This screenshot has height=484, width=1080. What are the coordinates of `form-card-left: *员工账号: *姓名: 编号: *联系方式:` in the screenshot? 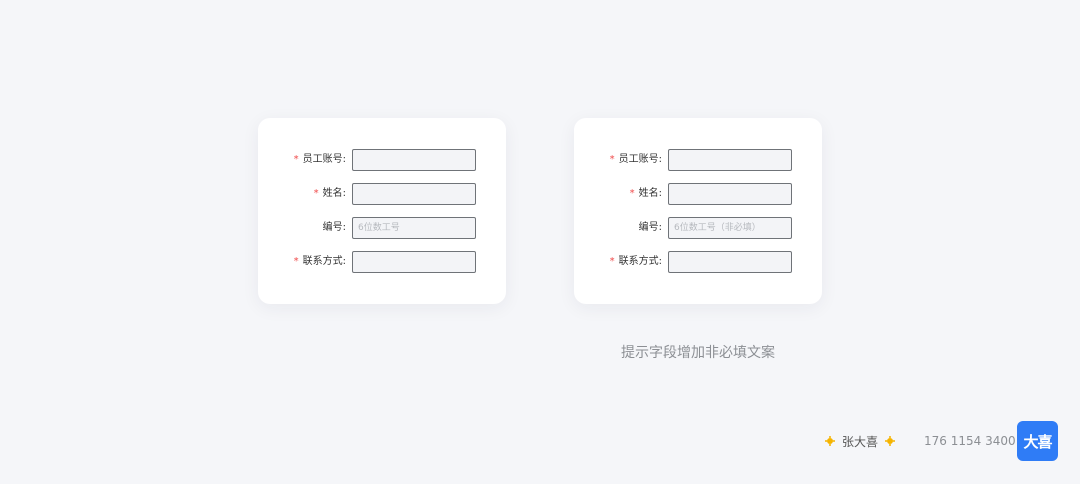 It's located at (382, 211).